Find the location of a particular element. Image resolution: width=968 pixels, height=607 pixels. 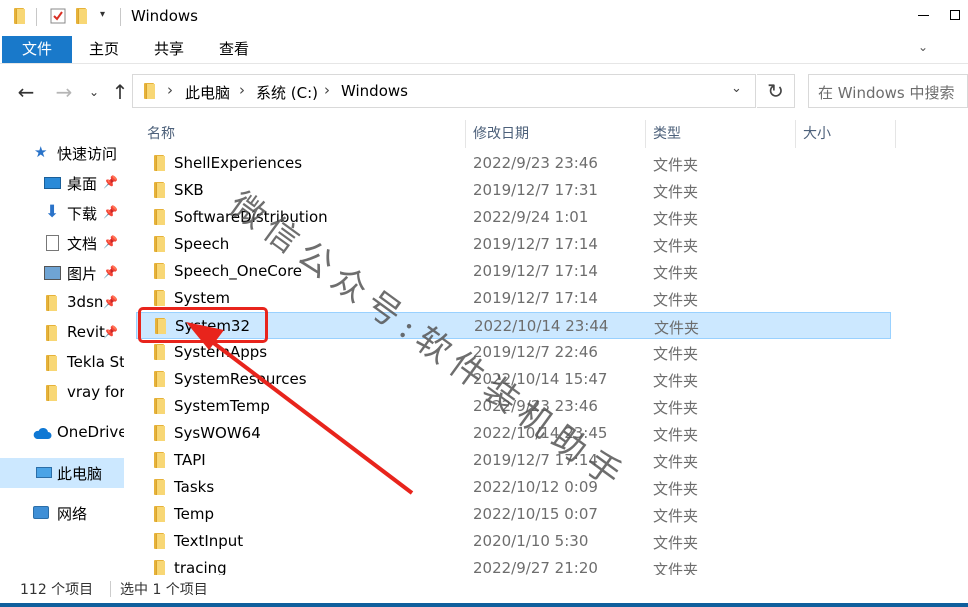

maximize-button is located at coordinates (957, 16).